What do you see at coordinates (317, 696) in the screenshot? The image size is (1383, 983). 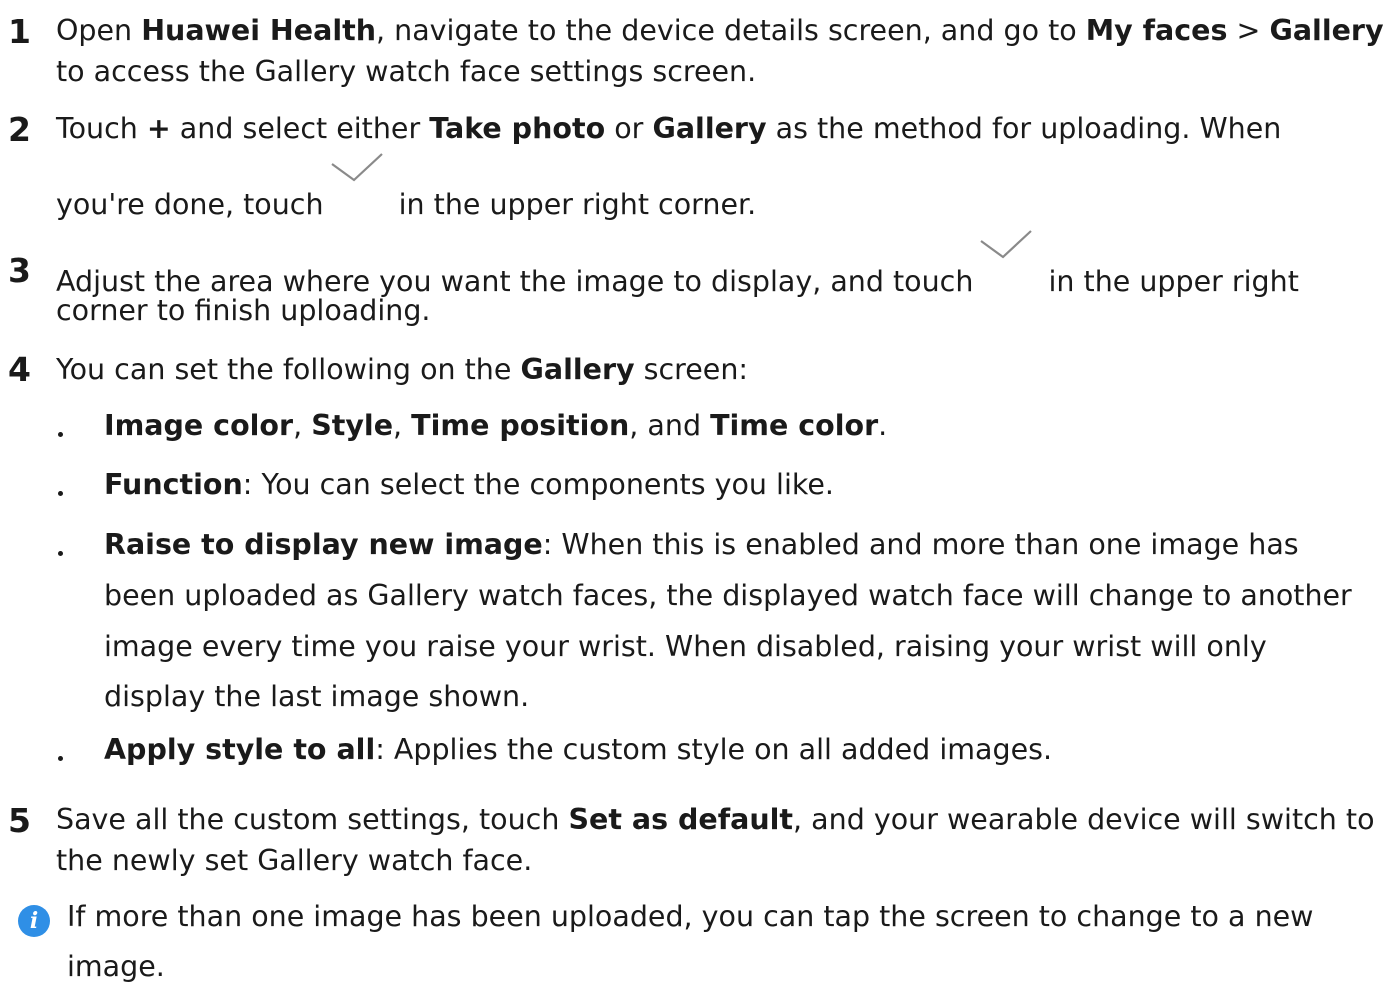 I see `bullet-item-continuation: display the last image shown.` at bounding box center [317, 696].